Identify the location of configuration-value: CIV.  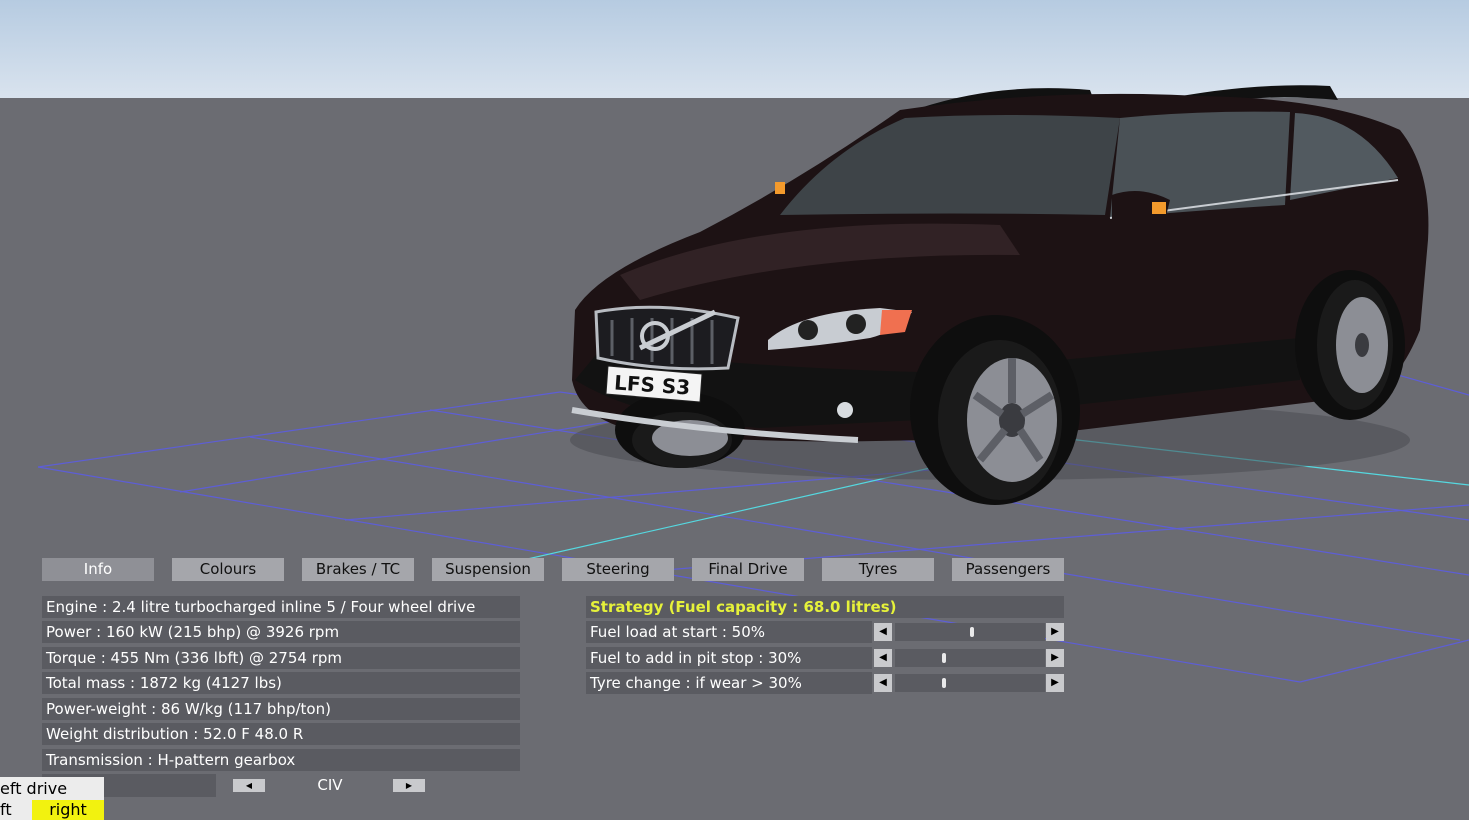
(330, 785).